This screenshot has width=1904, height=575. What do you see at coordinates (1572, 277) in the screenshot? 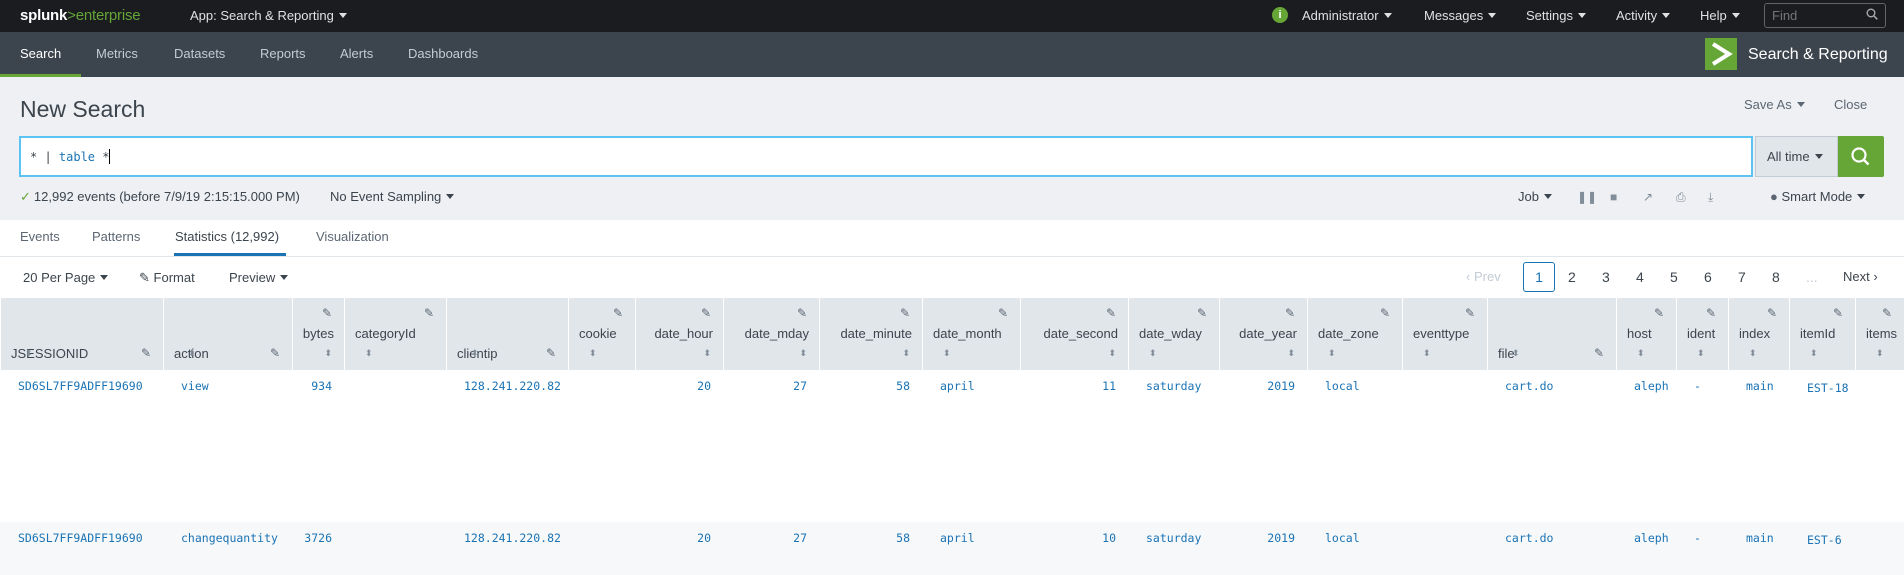
I see `page-2: 2` at bounding box center [1572, 277].